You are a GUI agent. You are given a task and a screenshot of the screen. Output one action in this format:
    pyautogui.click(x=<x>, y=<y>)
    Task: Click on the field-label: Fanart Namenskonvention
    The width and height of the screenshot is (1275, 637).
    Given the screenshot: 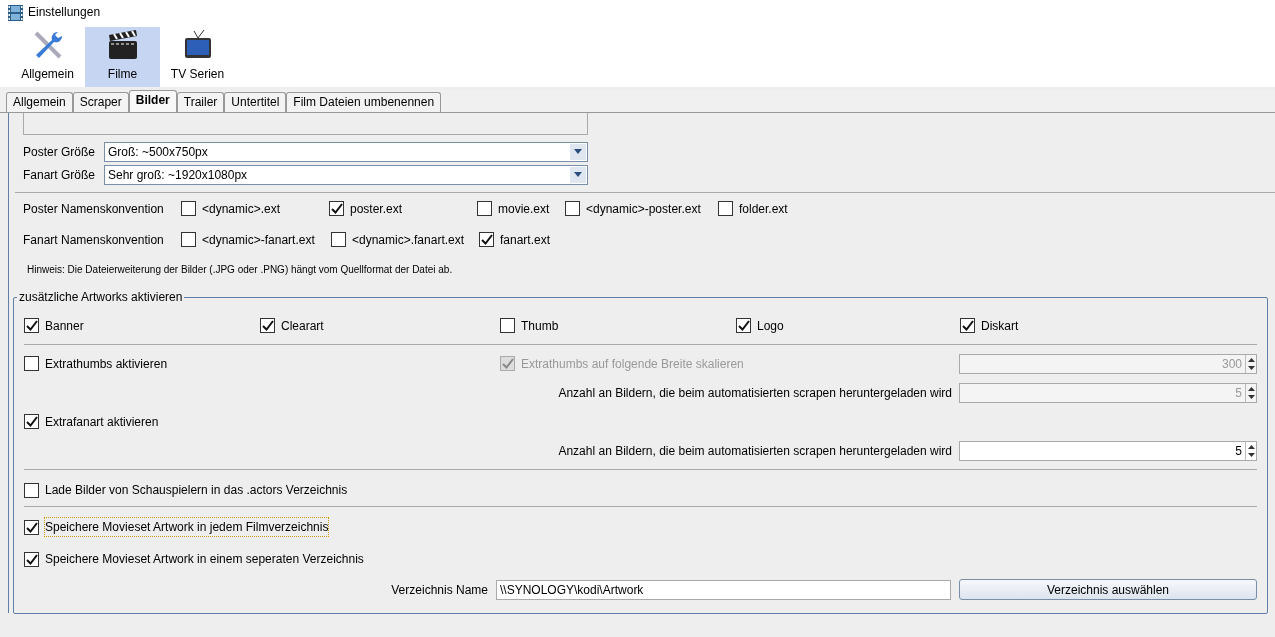 What is the action you would take?
    pyautogui.click(x=94, y=240)
    